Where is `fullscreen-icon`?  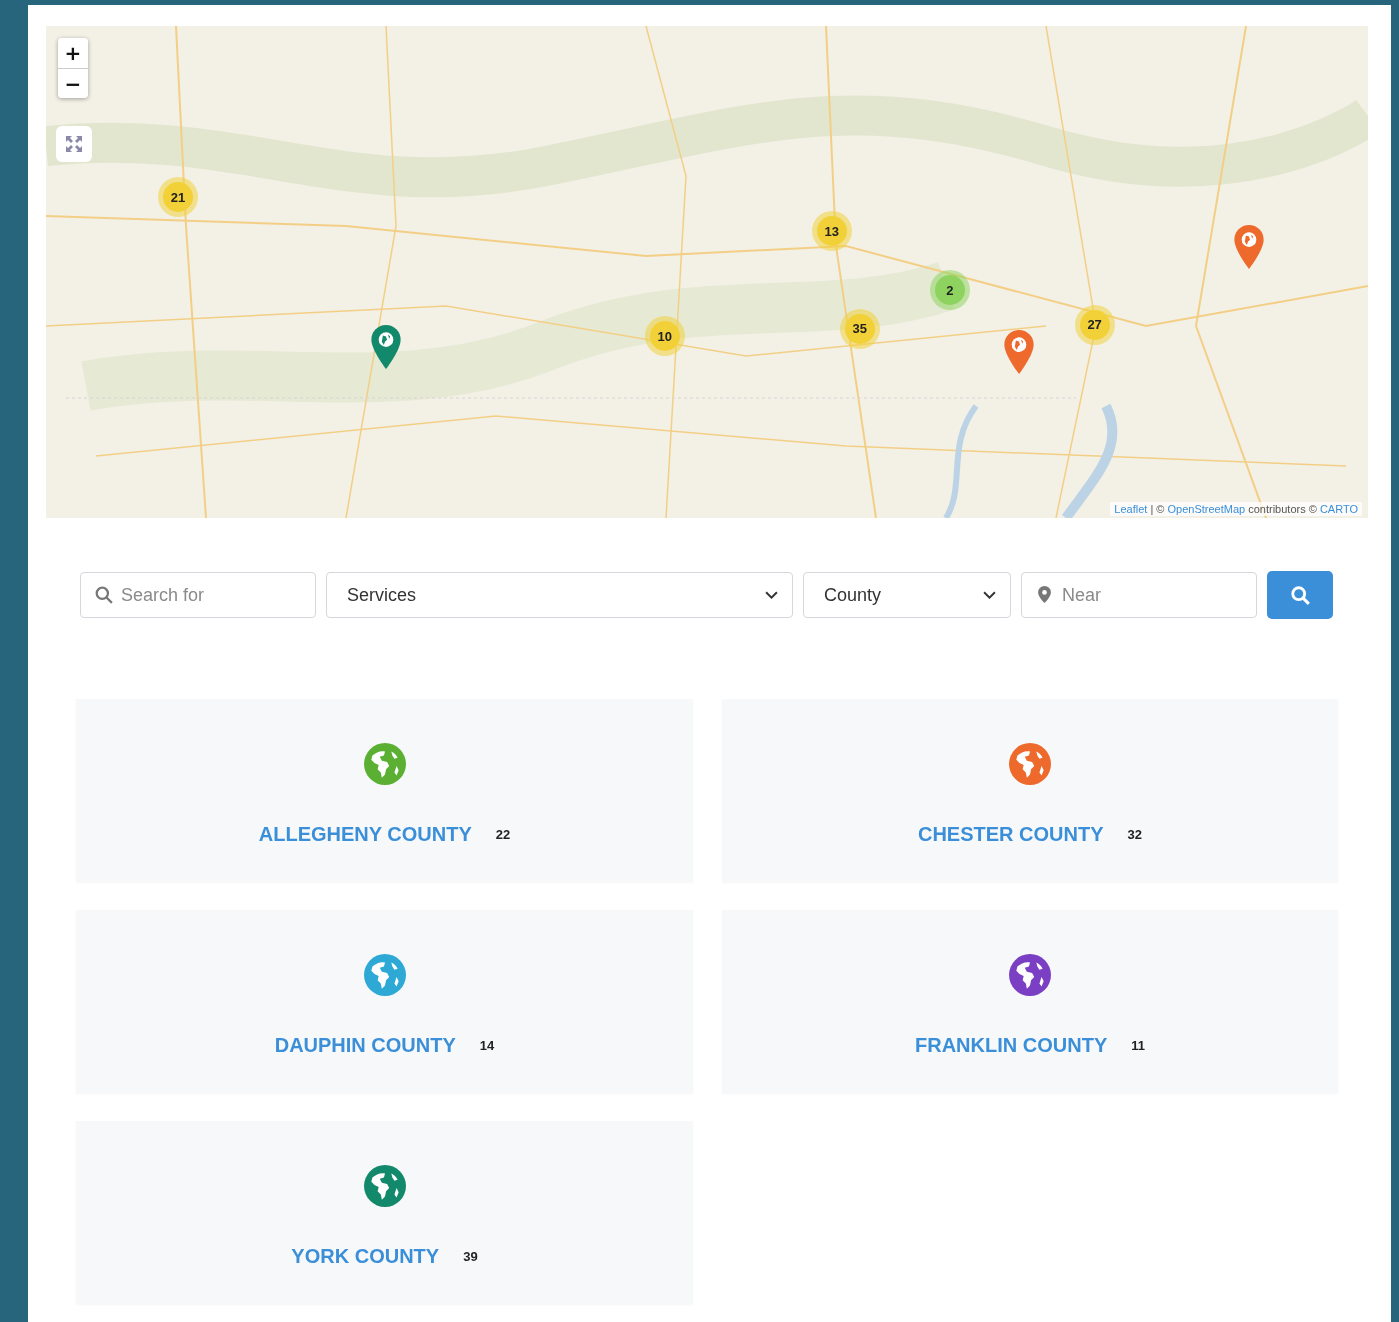
fullscreen-icon is located at coordinates (74, 144).